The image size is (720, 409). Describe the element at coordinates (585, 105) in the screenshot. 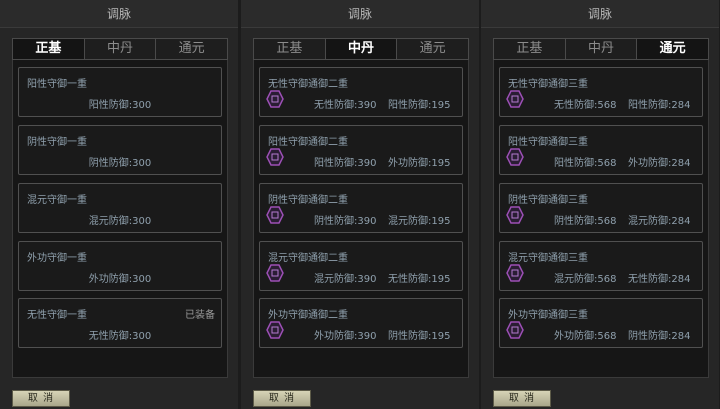

I see `card-stat-primary: 无性防御:568` at that location.